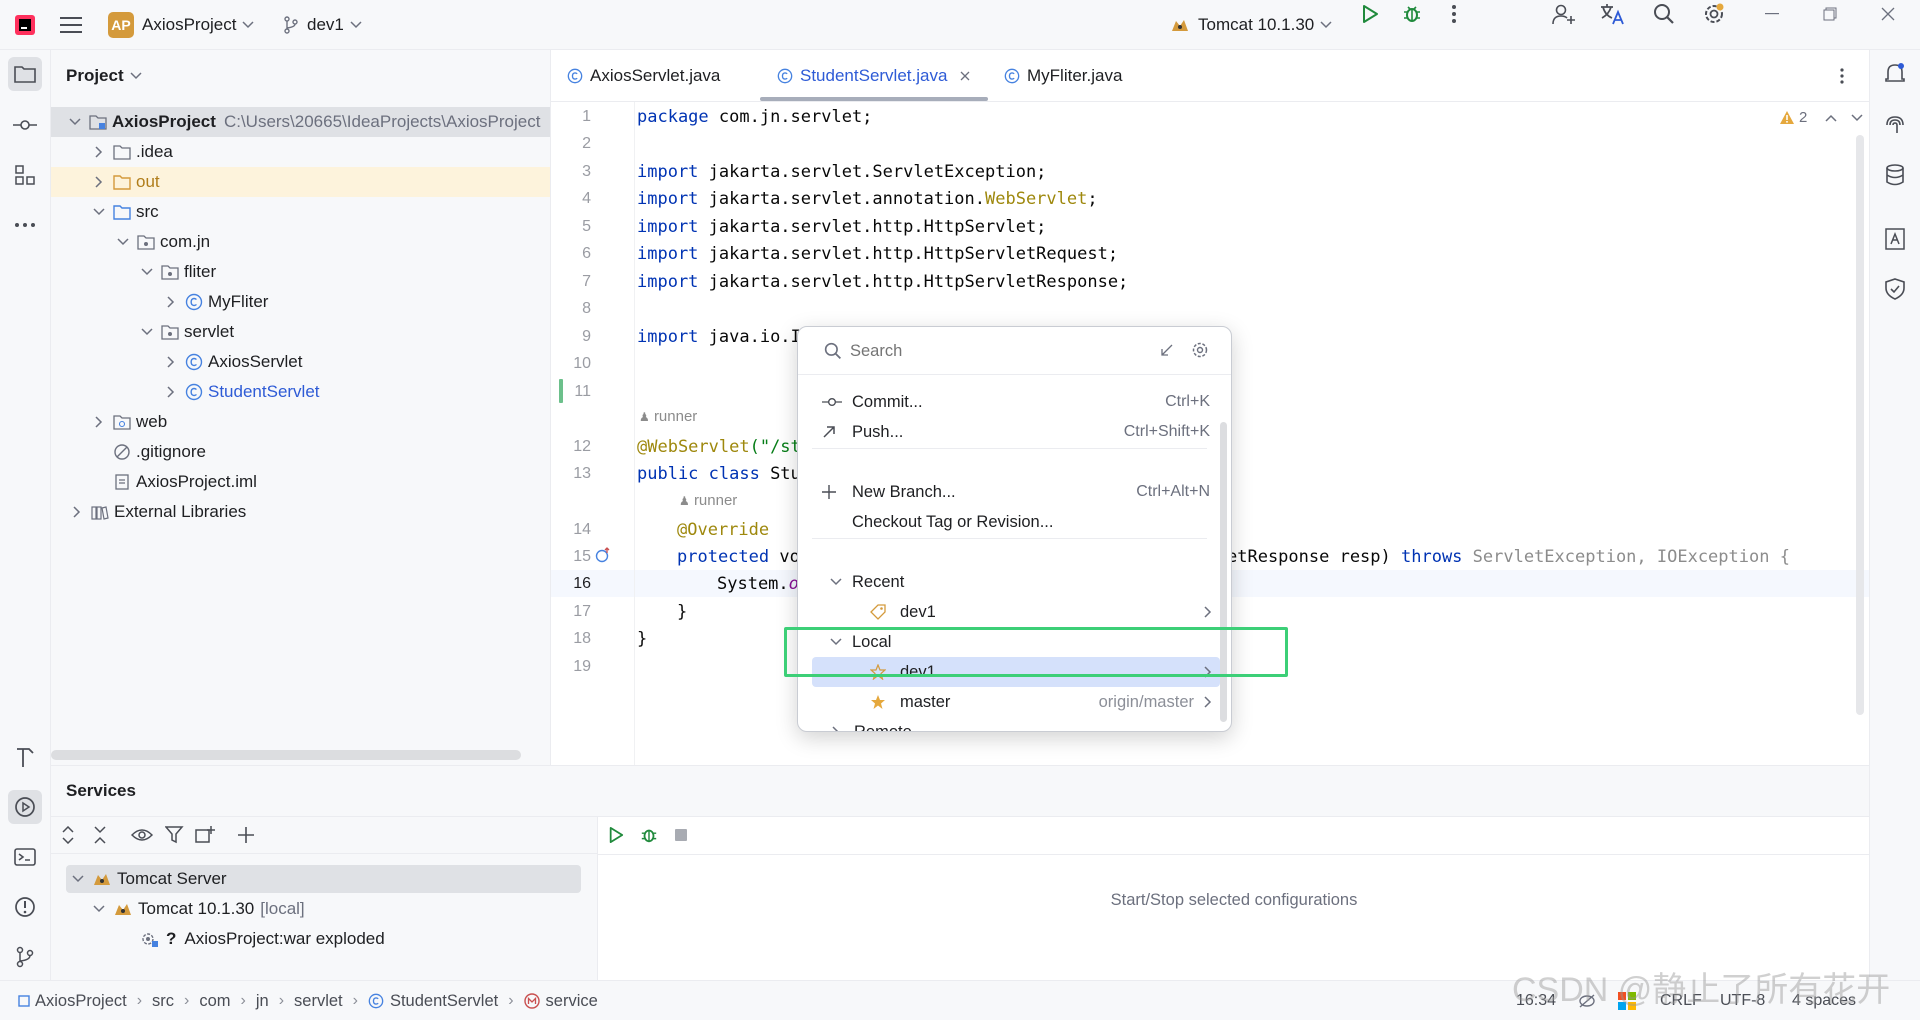 This screenshot has height=1020, width=1920. I want to click on run-config-selector: Tomcat 10.1.30, so click(1251, 25).